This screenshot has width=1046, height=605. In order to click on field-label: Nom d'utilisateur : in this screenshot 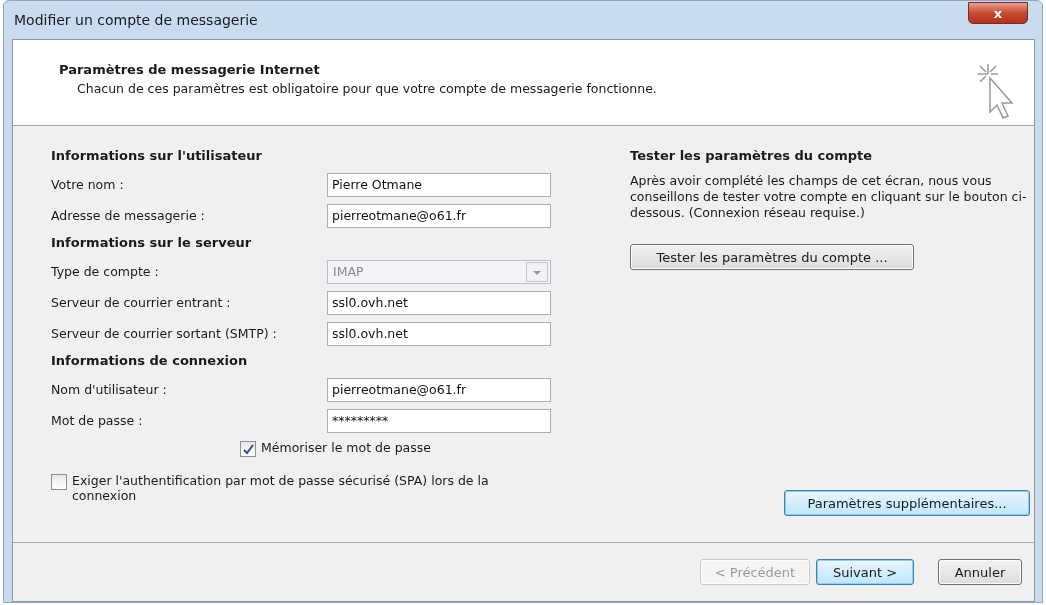, I will do `click(109, 389)`.